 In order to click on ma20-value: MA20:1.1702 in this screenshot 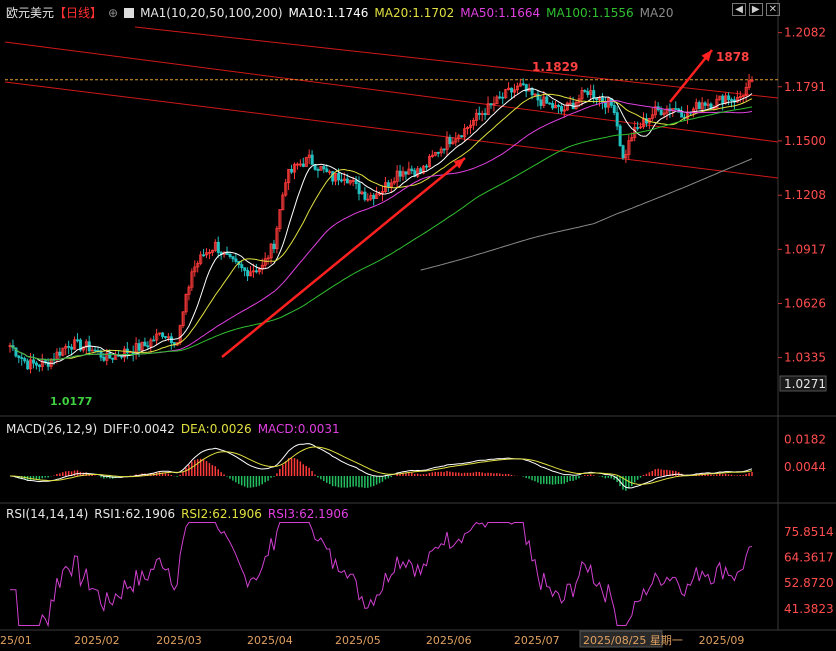, I will do `click(414, 13)`.